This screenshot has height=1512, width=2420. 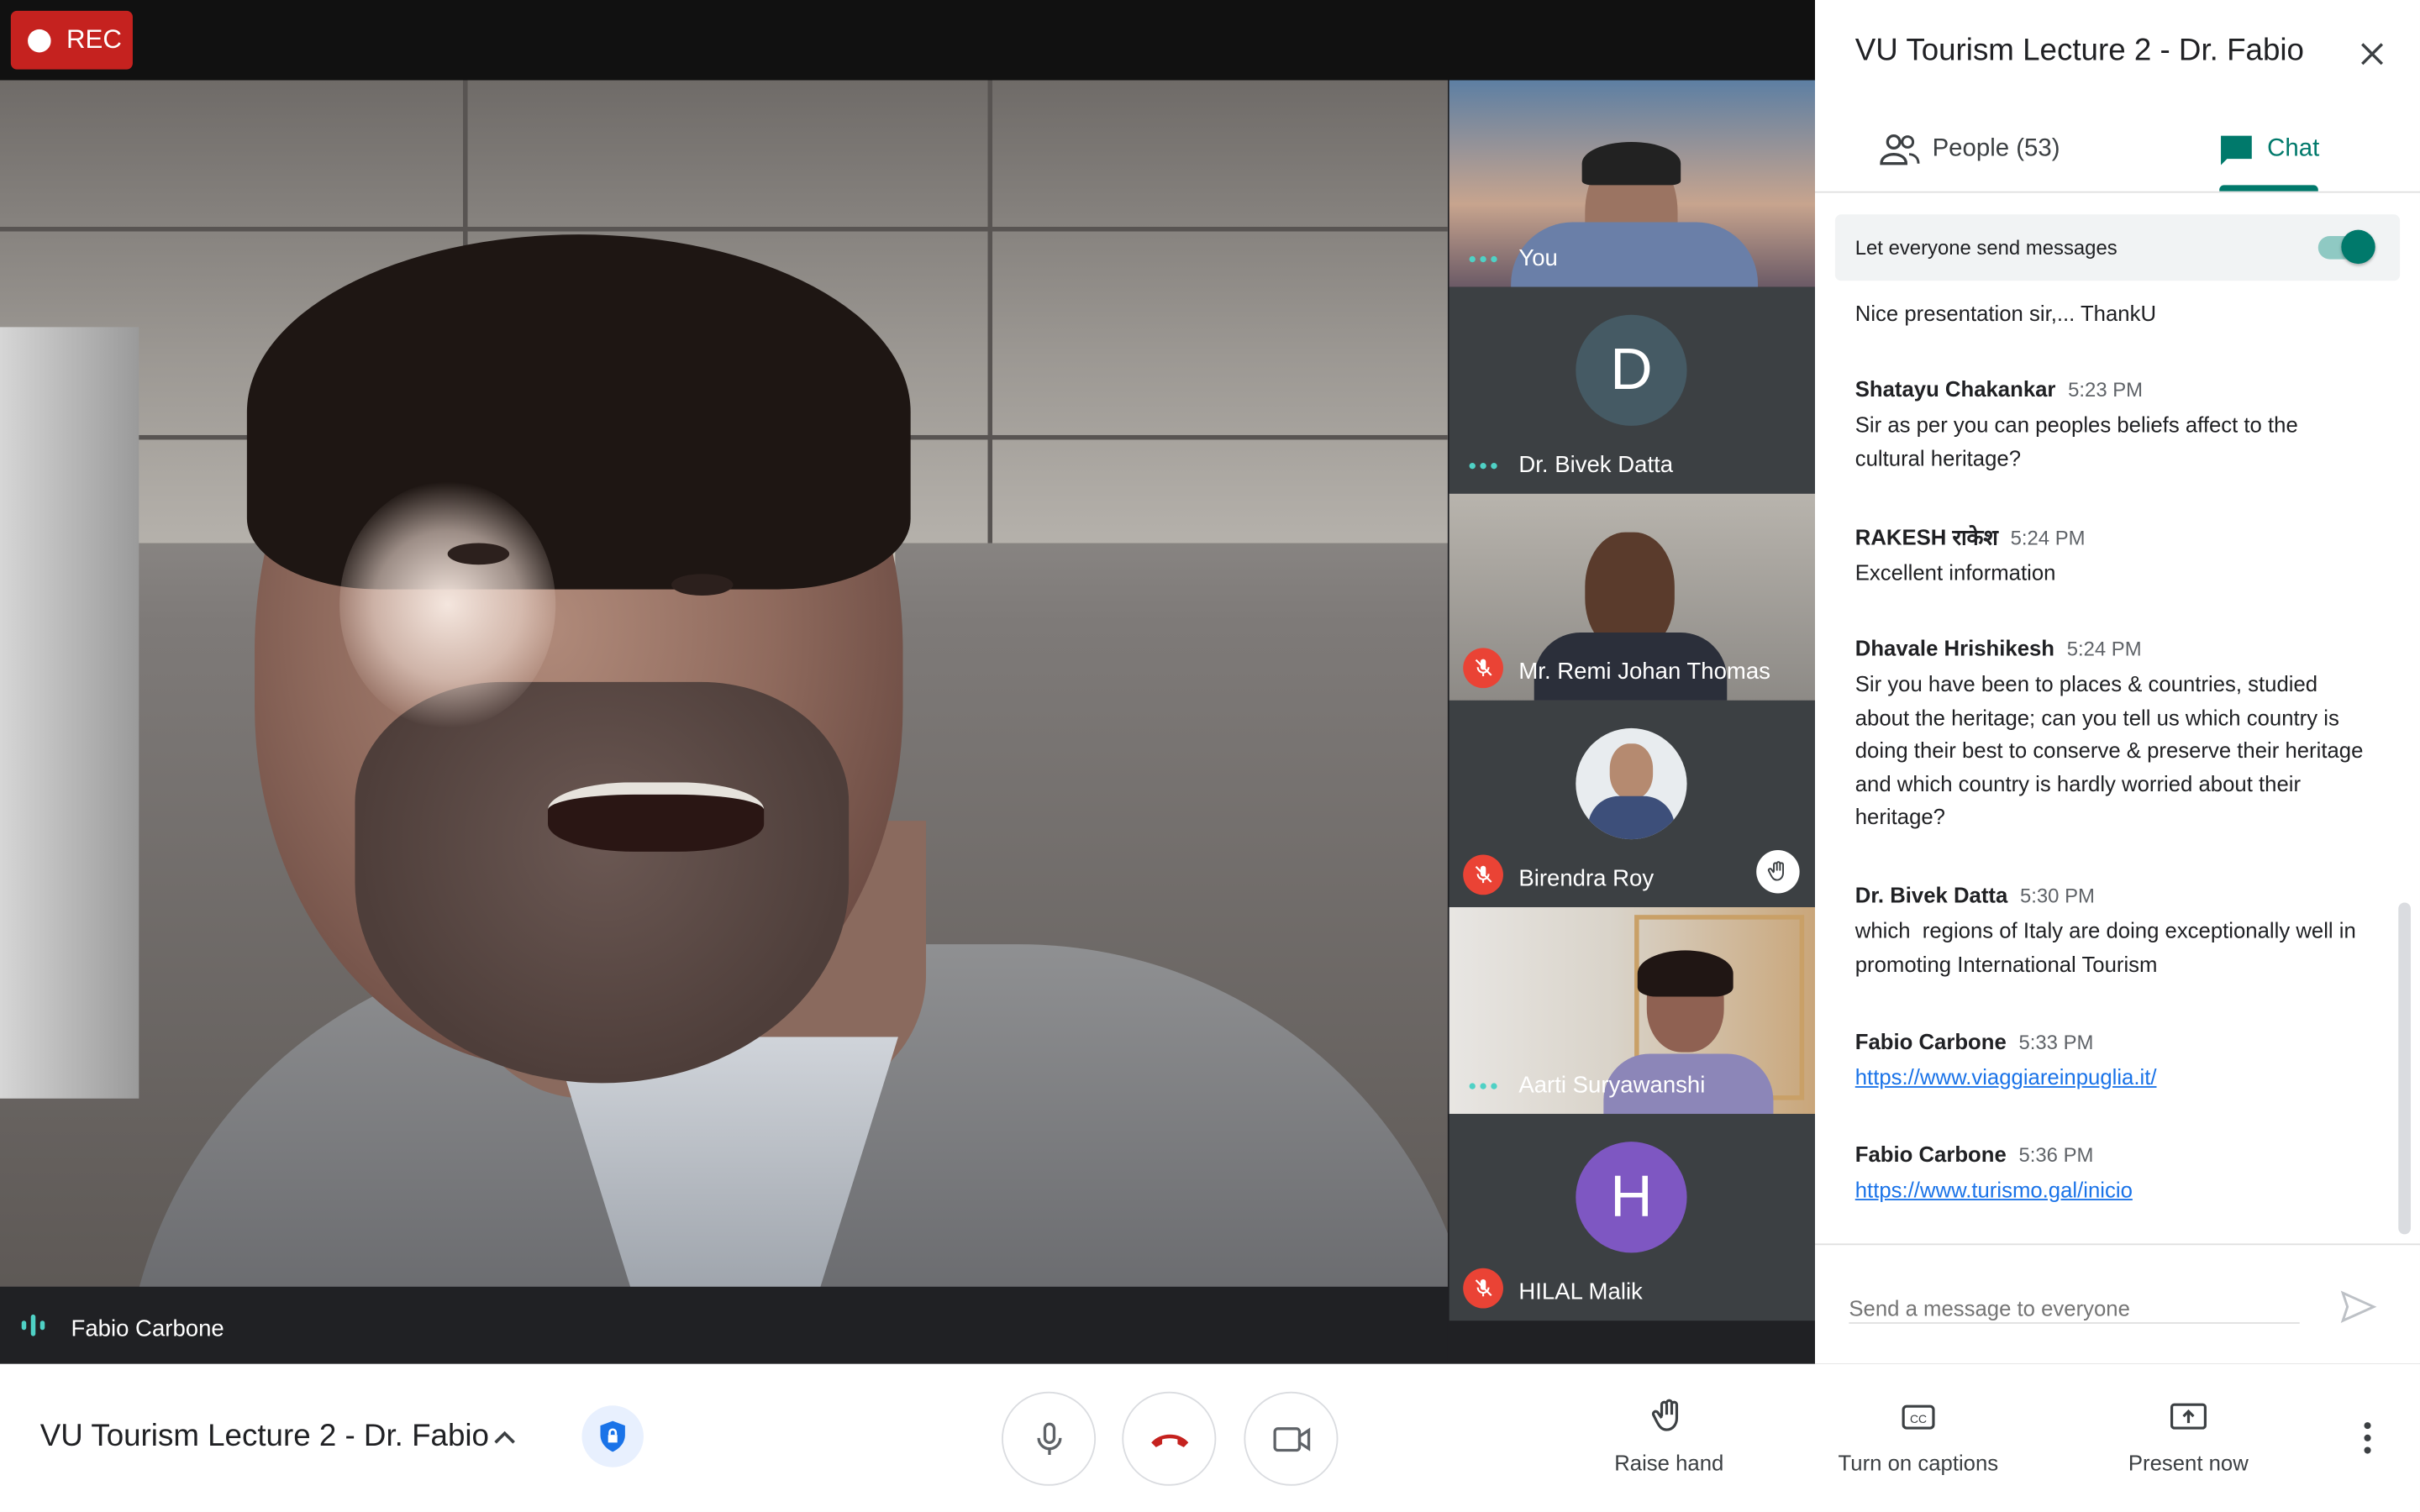 I want to click on message-link: https://www.viaggiareinpuglia.it/, so click(x=2110, y=1078).